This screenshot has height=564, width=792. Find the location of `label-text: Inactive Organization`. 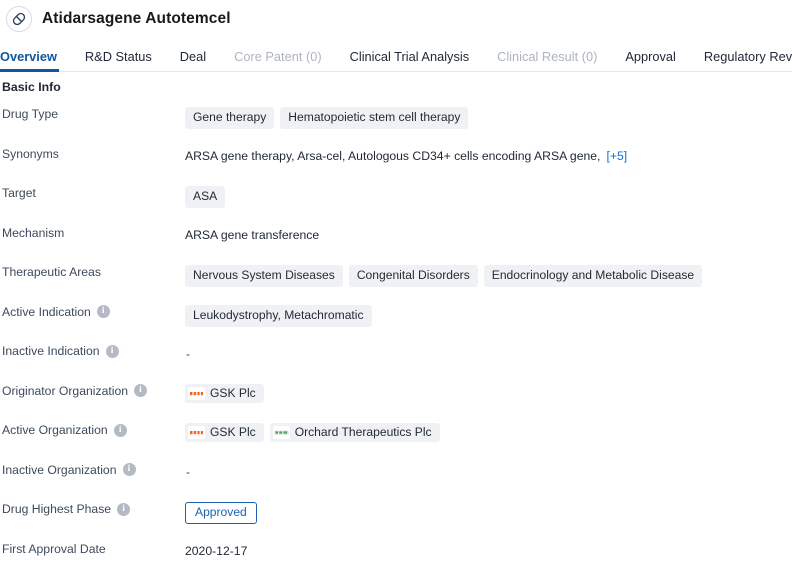

label-text: Inactive Organization is located at coordinates (59, 469).